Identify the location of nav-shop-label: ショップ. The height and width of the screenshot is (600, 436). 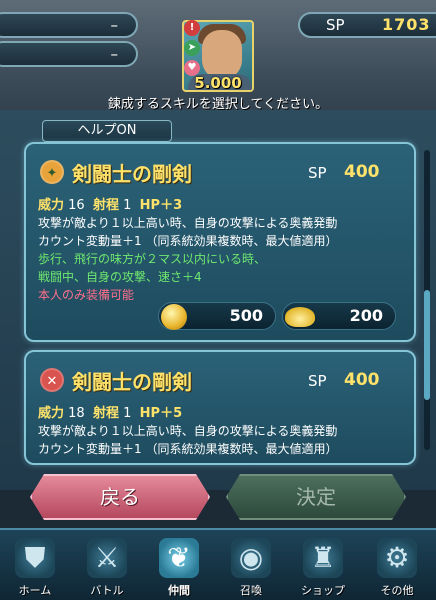
(323, 590).